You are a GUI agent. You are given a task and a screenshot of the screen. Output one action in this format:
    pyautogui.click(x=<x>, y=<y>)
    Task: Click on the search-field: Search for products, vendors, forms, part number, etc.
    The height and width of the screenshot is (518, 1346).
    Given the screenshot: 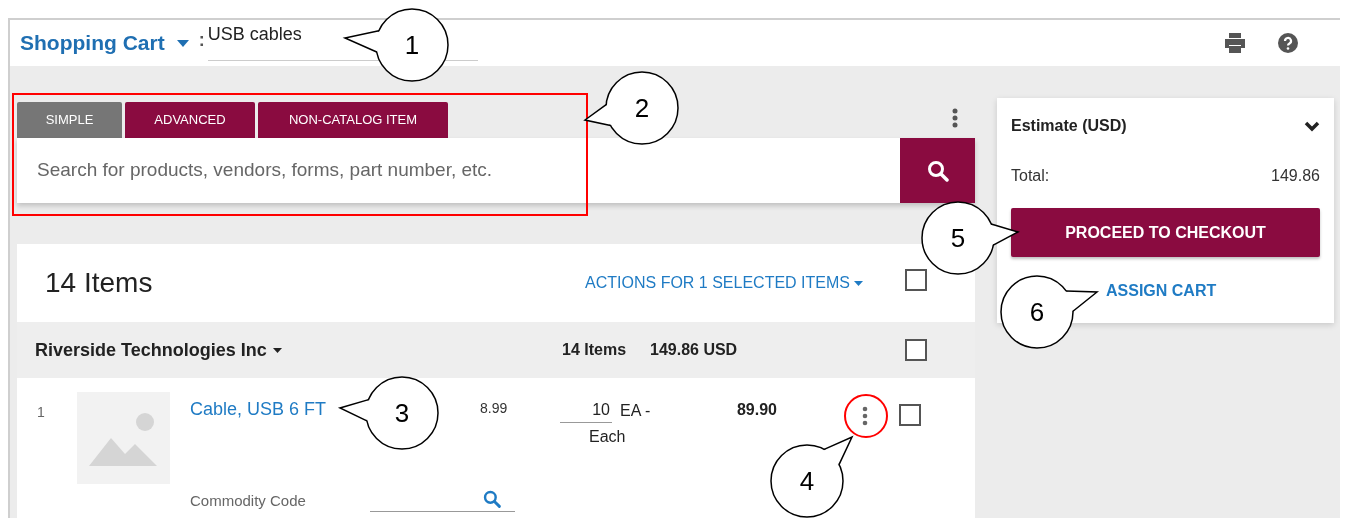 What is the action you would take?
    pyautogui.click(x=458, y=170)
    